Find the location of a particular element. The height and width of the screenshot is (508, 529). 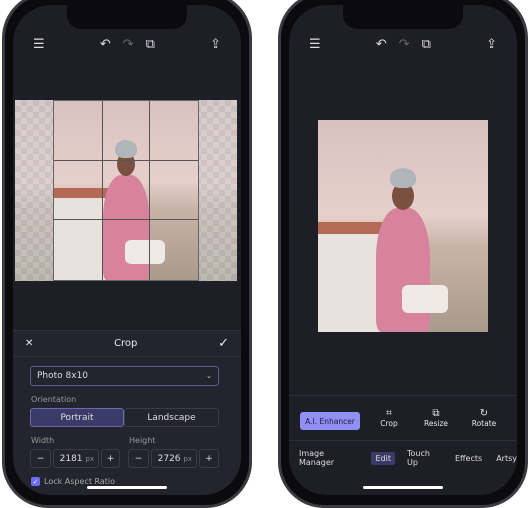

crop-grid is located at coordinates (126, 190).